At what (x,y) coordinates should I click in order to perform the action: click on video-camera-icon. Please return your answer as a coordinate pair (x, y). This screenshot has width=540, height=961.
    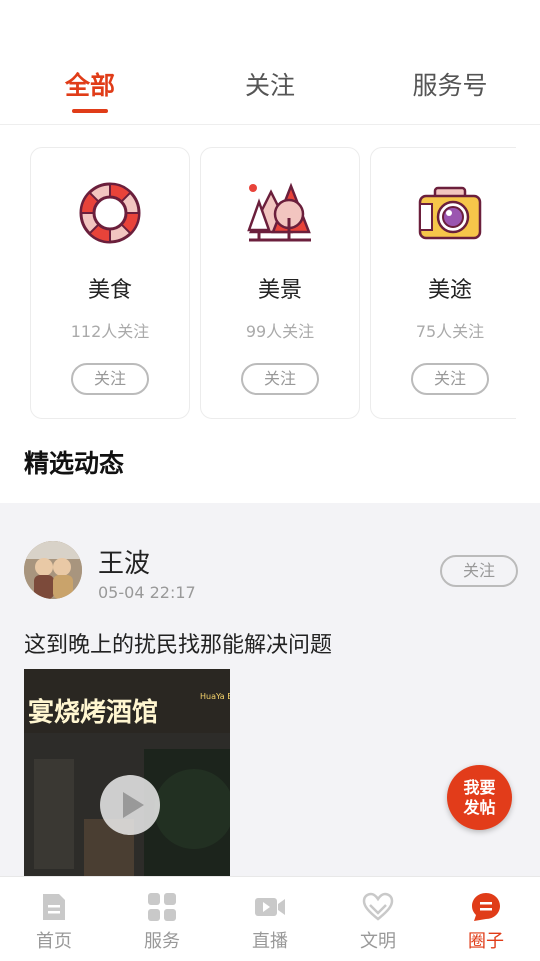
    Looking at the image, I should click on (270, 907).